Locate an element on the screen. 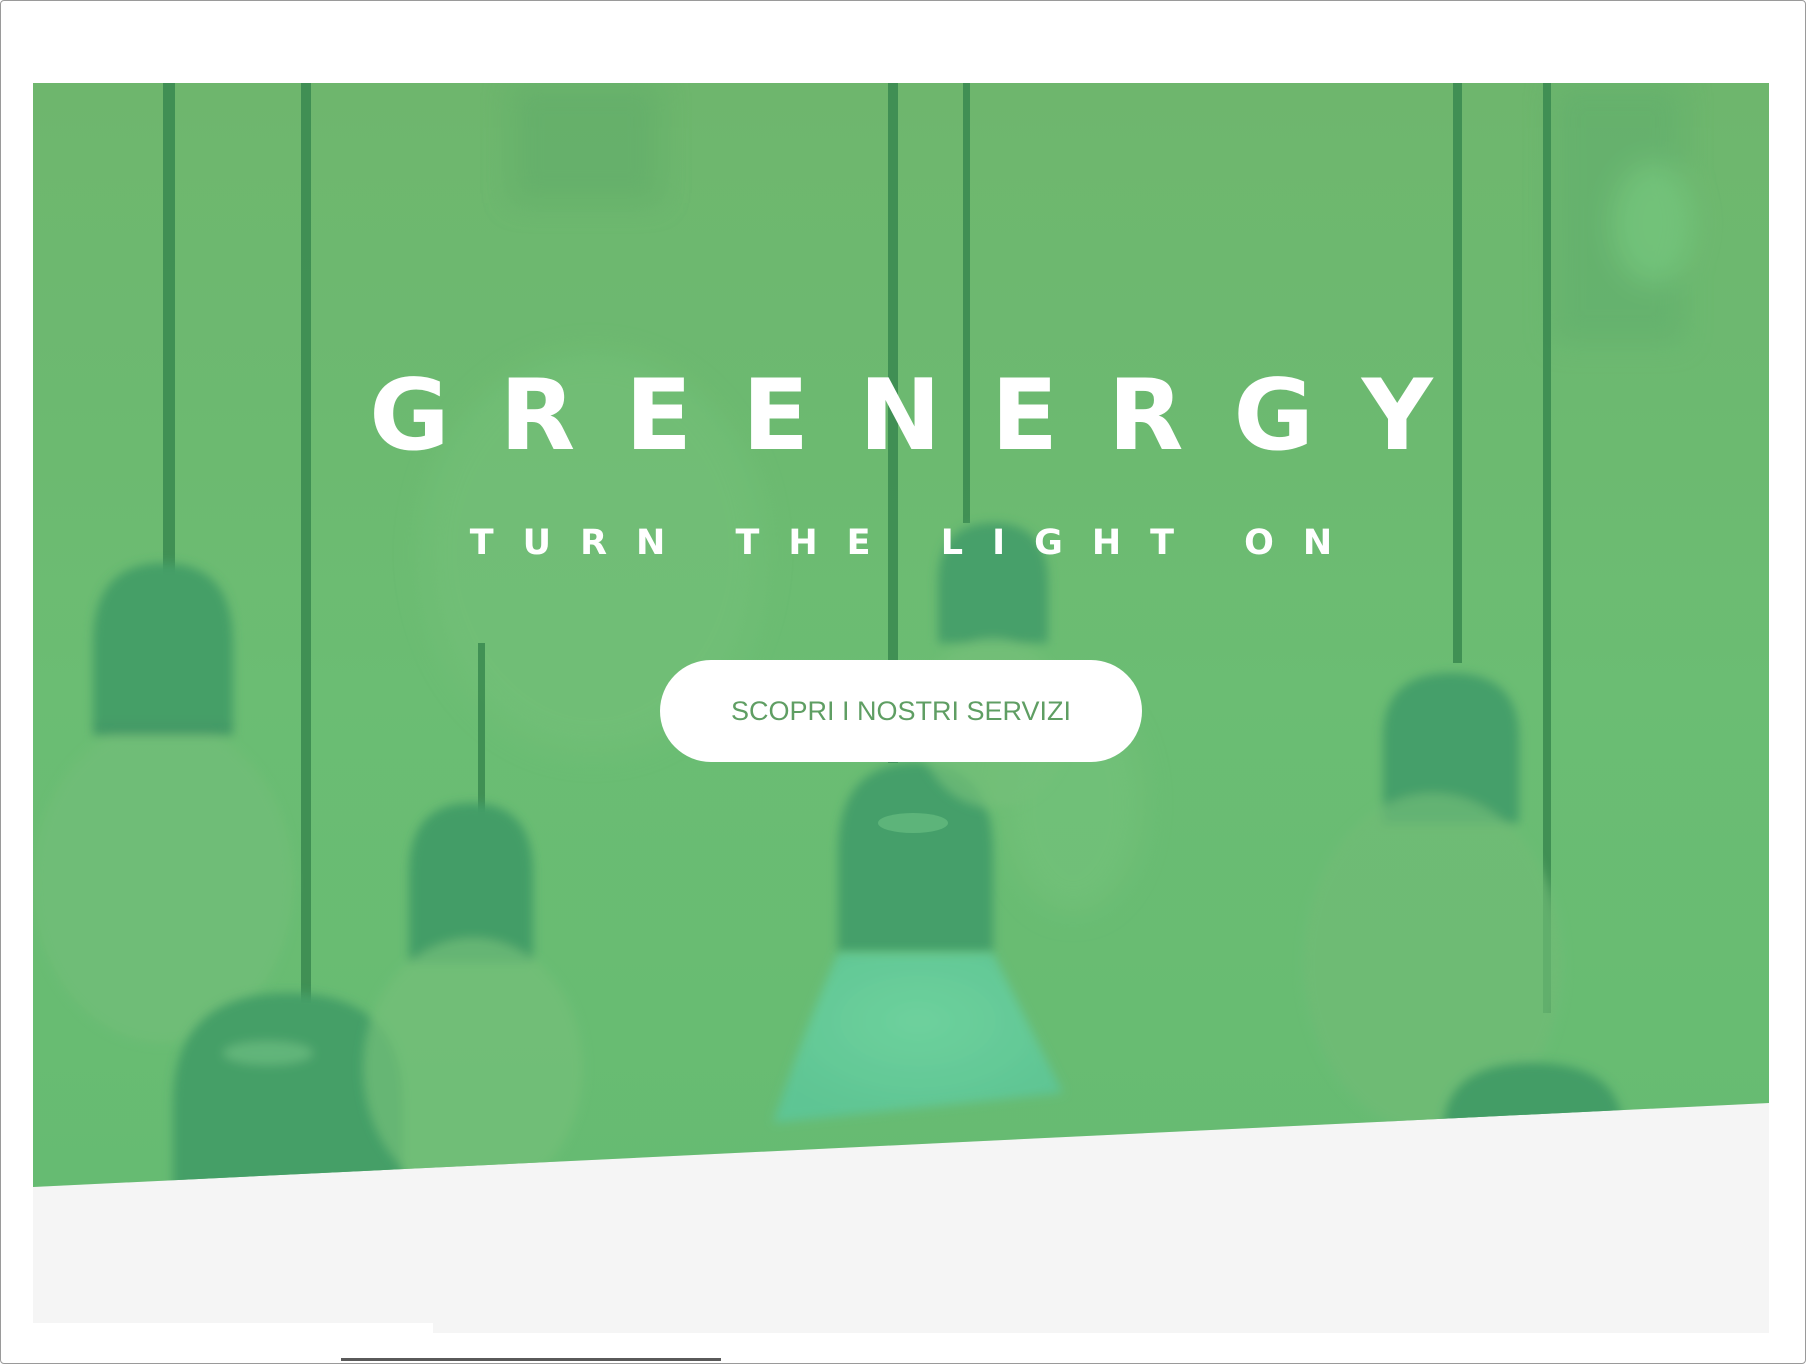 The image size is (1806, 1365). content-card-edge is located at coordinates (233, 1328).